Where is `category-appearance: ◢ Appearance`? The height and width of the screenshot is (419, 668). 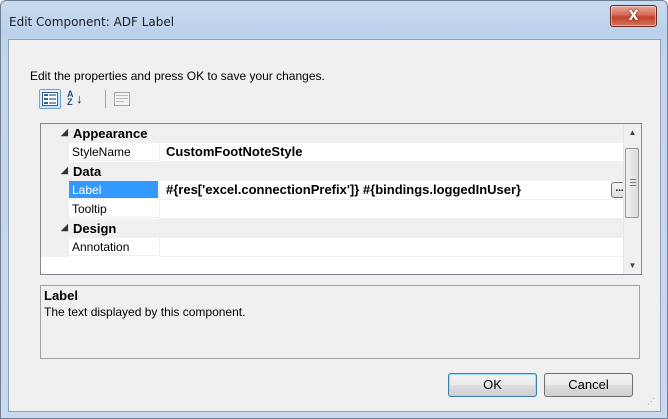 category-appearance: ◢ Appearance is located at coordinates (335, 133).